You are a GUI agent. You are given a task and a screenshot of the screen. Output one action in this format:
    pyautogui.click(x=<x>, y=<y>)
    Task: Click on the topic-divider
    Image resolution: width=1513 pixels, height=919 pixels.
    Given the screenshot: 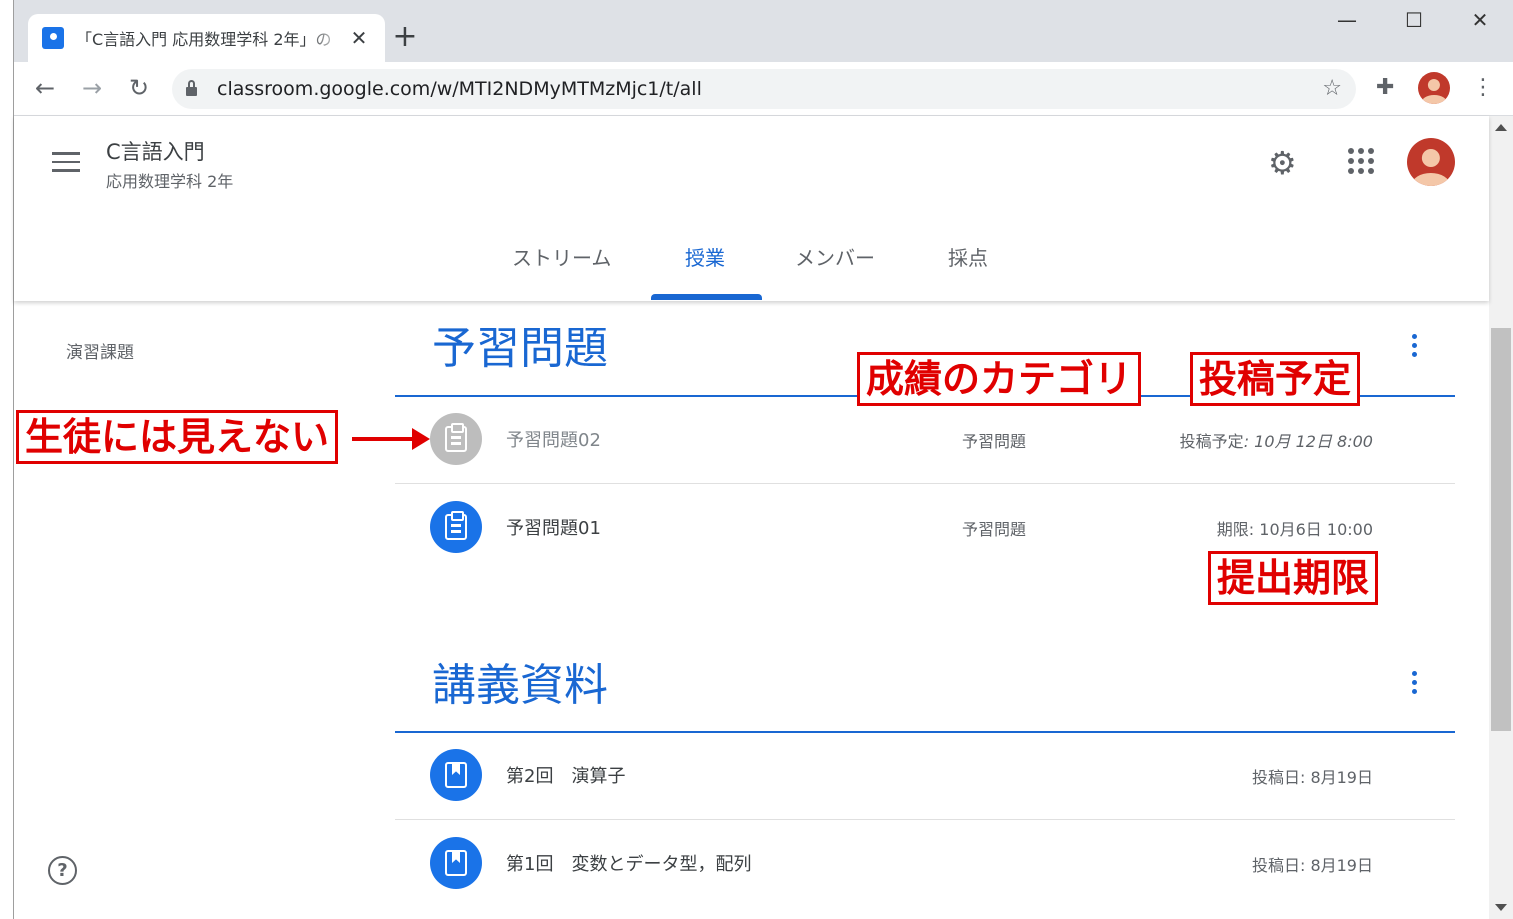 What is the action you would take?
    pyautogui.click(x=925, y=732)
    